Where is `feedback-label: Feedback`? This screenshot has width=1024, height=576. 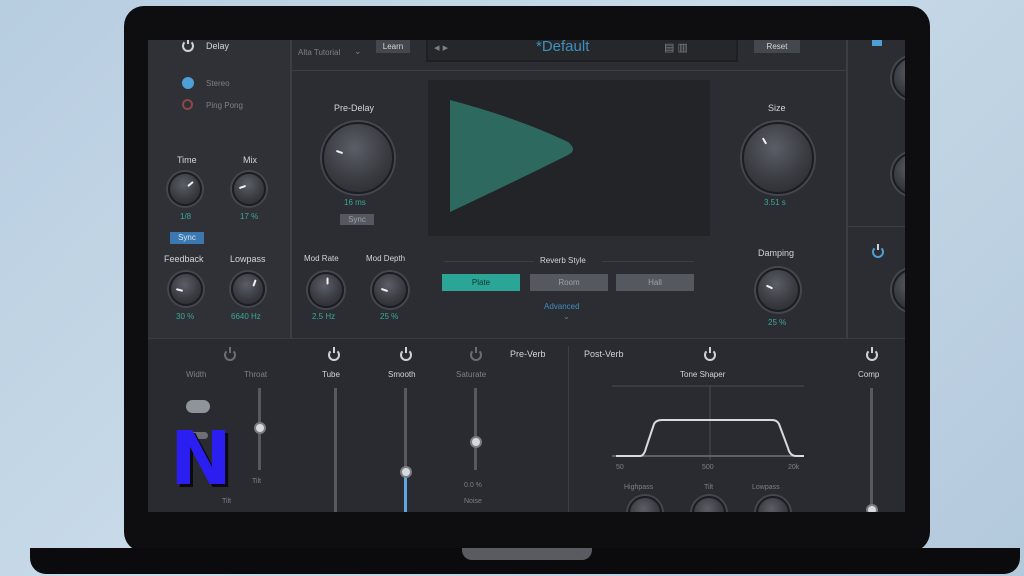 feedback-label: Feedback is located at coordinates (184, 259).